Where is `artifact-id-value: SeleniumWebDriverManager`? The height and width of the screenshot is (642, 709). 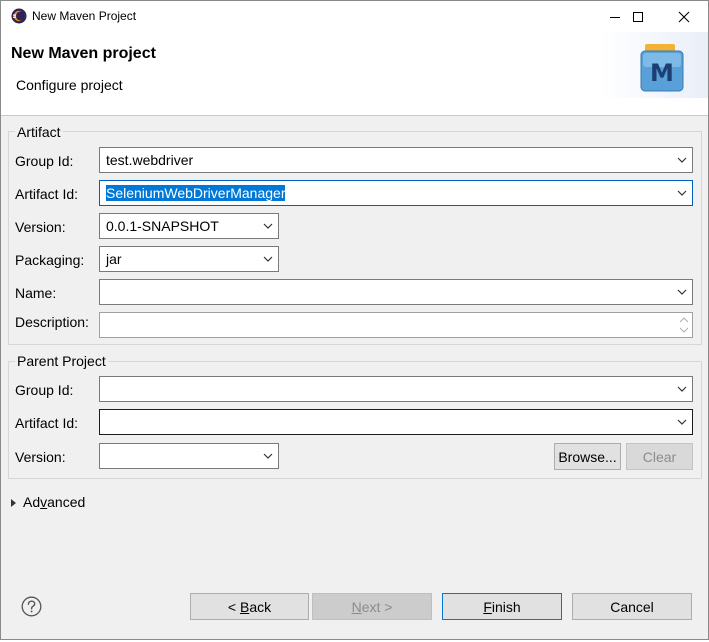
artifact-id-value: SeleniumWebDriverManager is located at coordinates (196, 193).